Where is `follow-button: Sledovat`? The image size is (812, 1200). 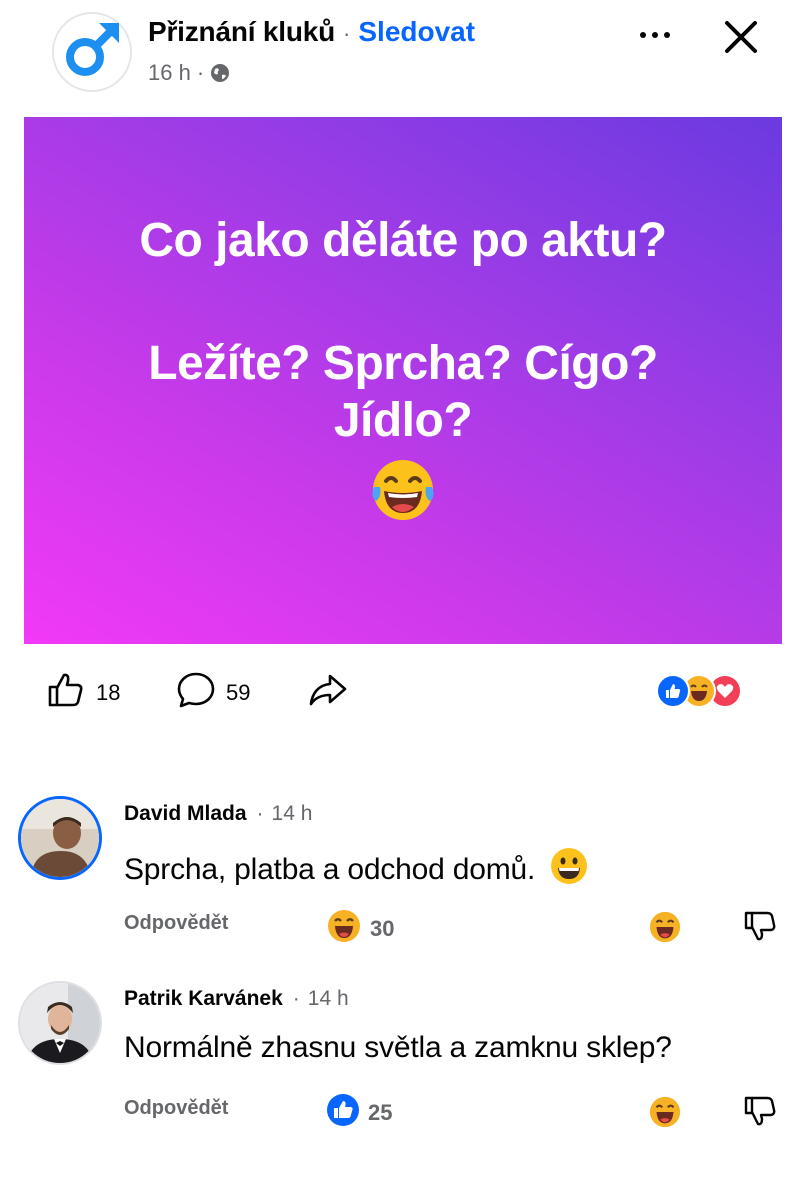 follow-button: Sledovat is located at coordinates (416, 32).